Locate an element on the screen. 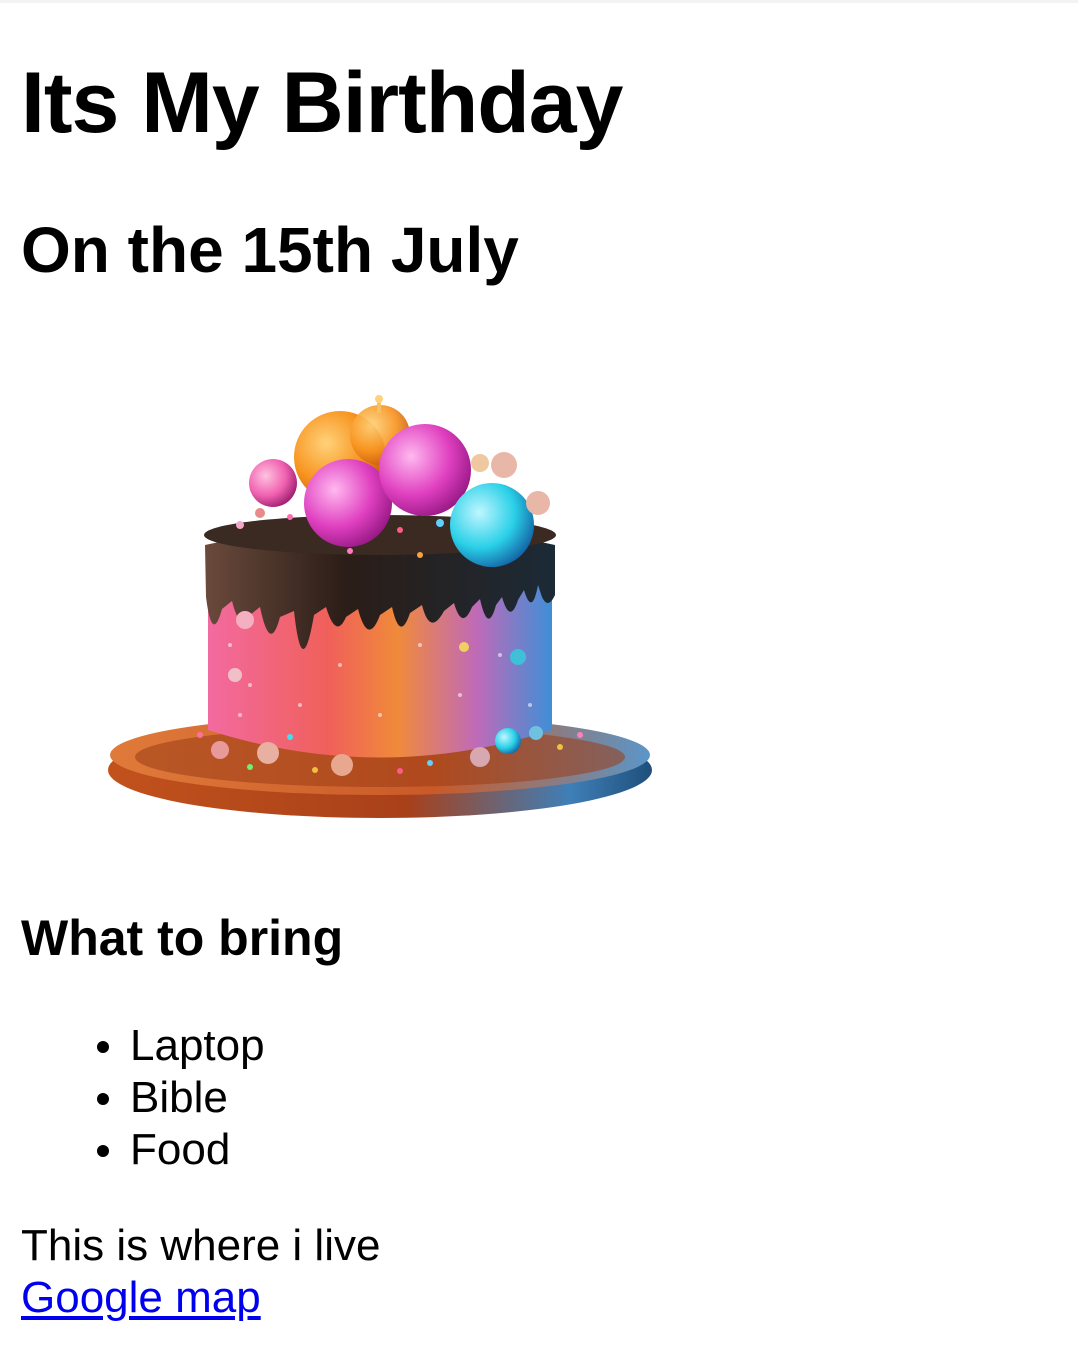 This screenshot has width=1078, height=1352. what-to-bring-heading: What to bring is located at coordinates (182, 938).